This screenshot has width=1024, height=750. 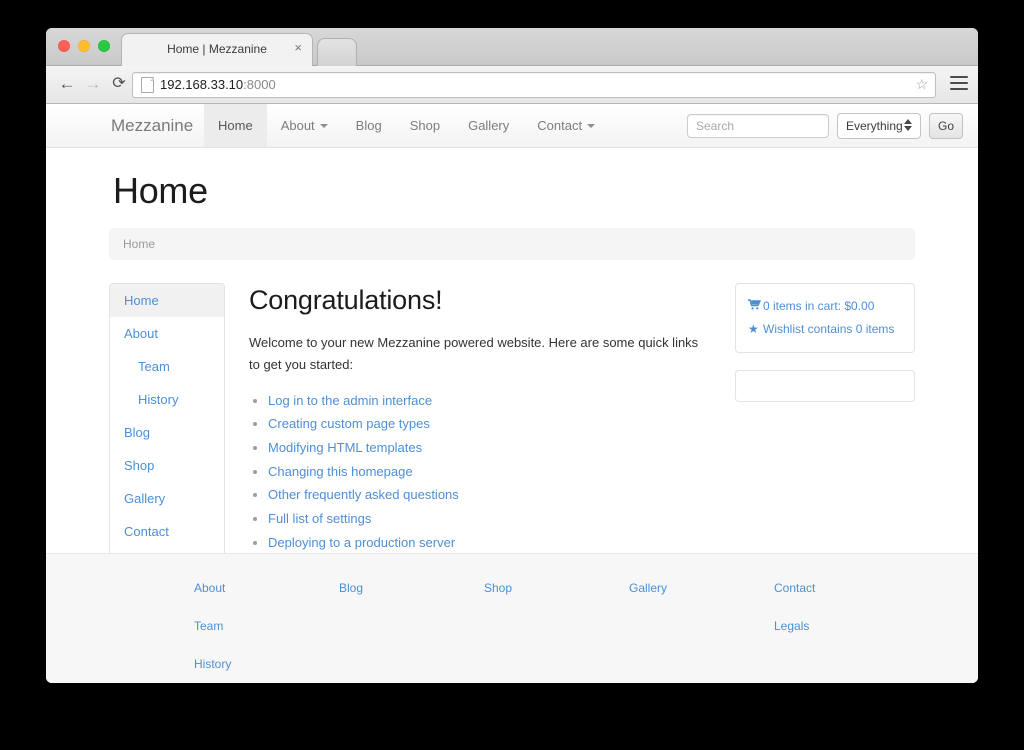 What do you see at coordinates (819, 306) in the screenshot?
I see `cart-summary-text: 0 items in cart: $0.00` at bounding box center [819, 306].